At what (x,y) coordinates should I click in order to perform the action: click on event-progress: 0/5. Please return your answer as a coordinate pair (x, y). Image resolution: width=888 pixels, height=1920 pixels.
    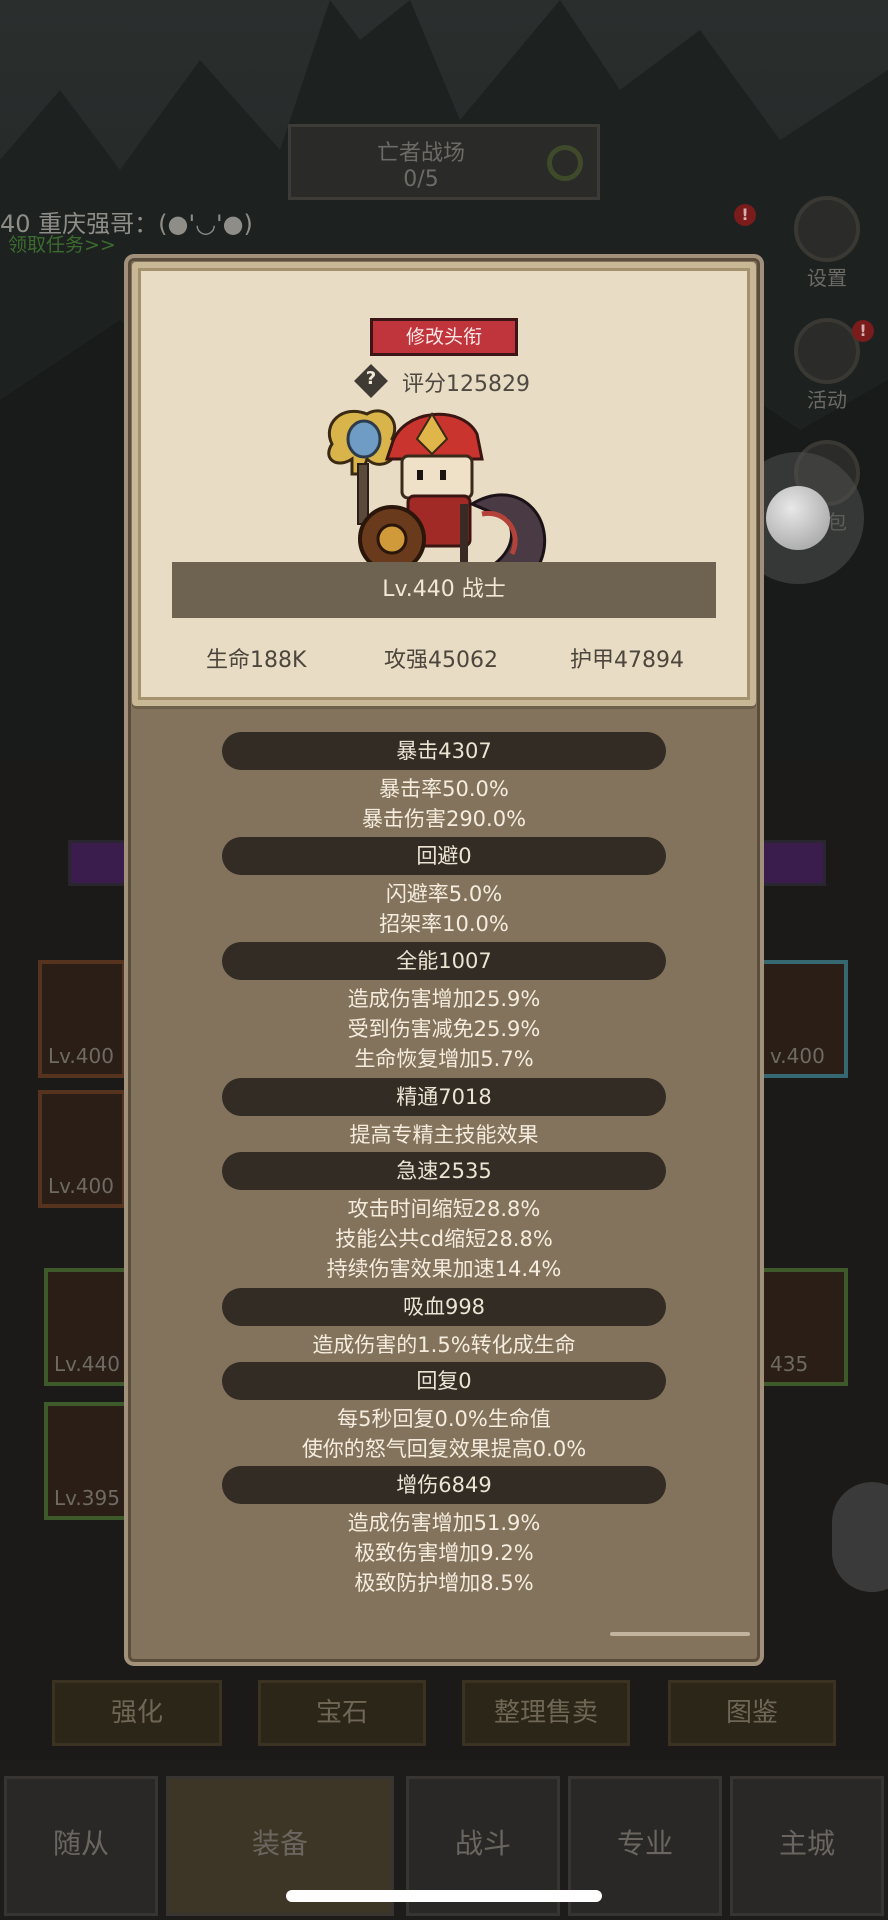
    Looking at the image, I should click on (421, 179).